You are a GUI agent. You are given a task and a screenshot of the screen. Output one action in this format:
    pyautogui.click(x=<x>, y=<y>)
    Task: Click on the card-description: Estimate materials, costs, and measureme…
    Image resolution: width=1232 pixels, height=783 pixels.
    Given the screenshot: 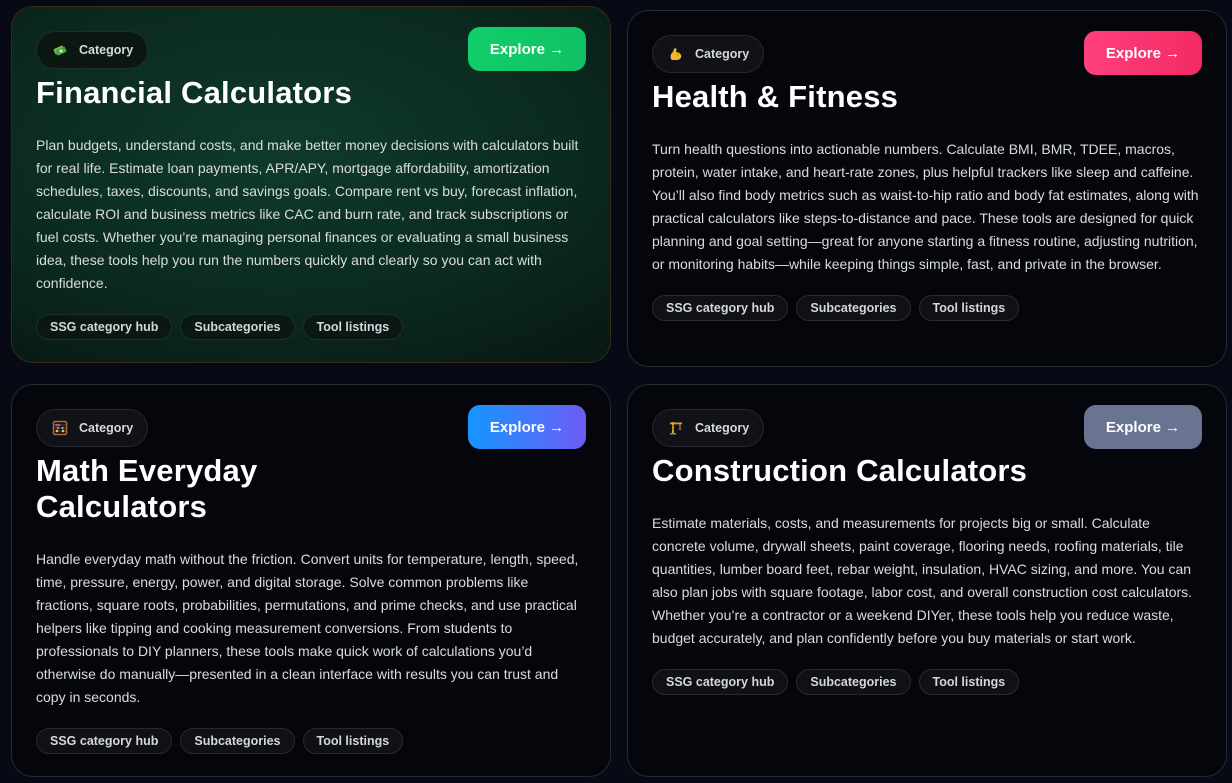 What is the action you would take?
    pyautogui.click(x=922, y=580)
    